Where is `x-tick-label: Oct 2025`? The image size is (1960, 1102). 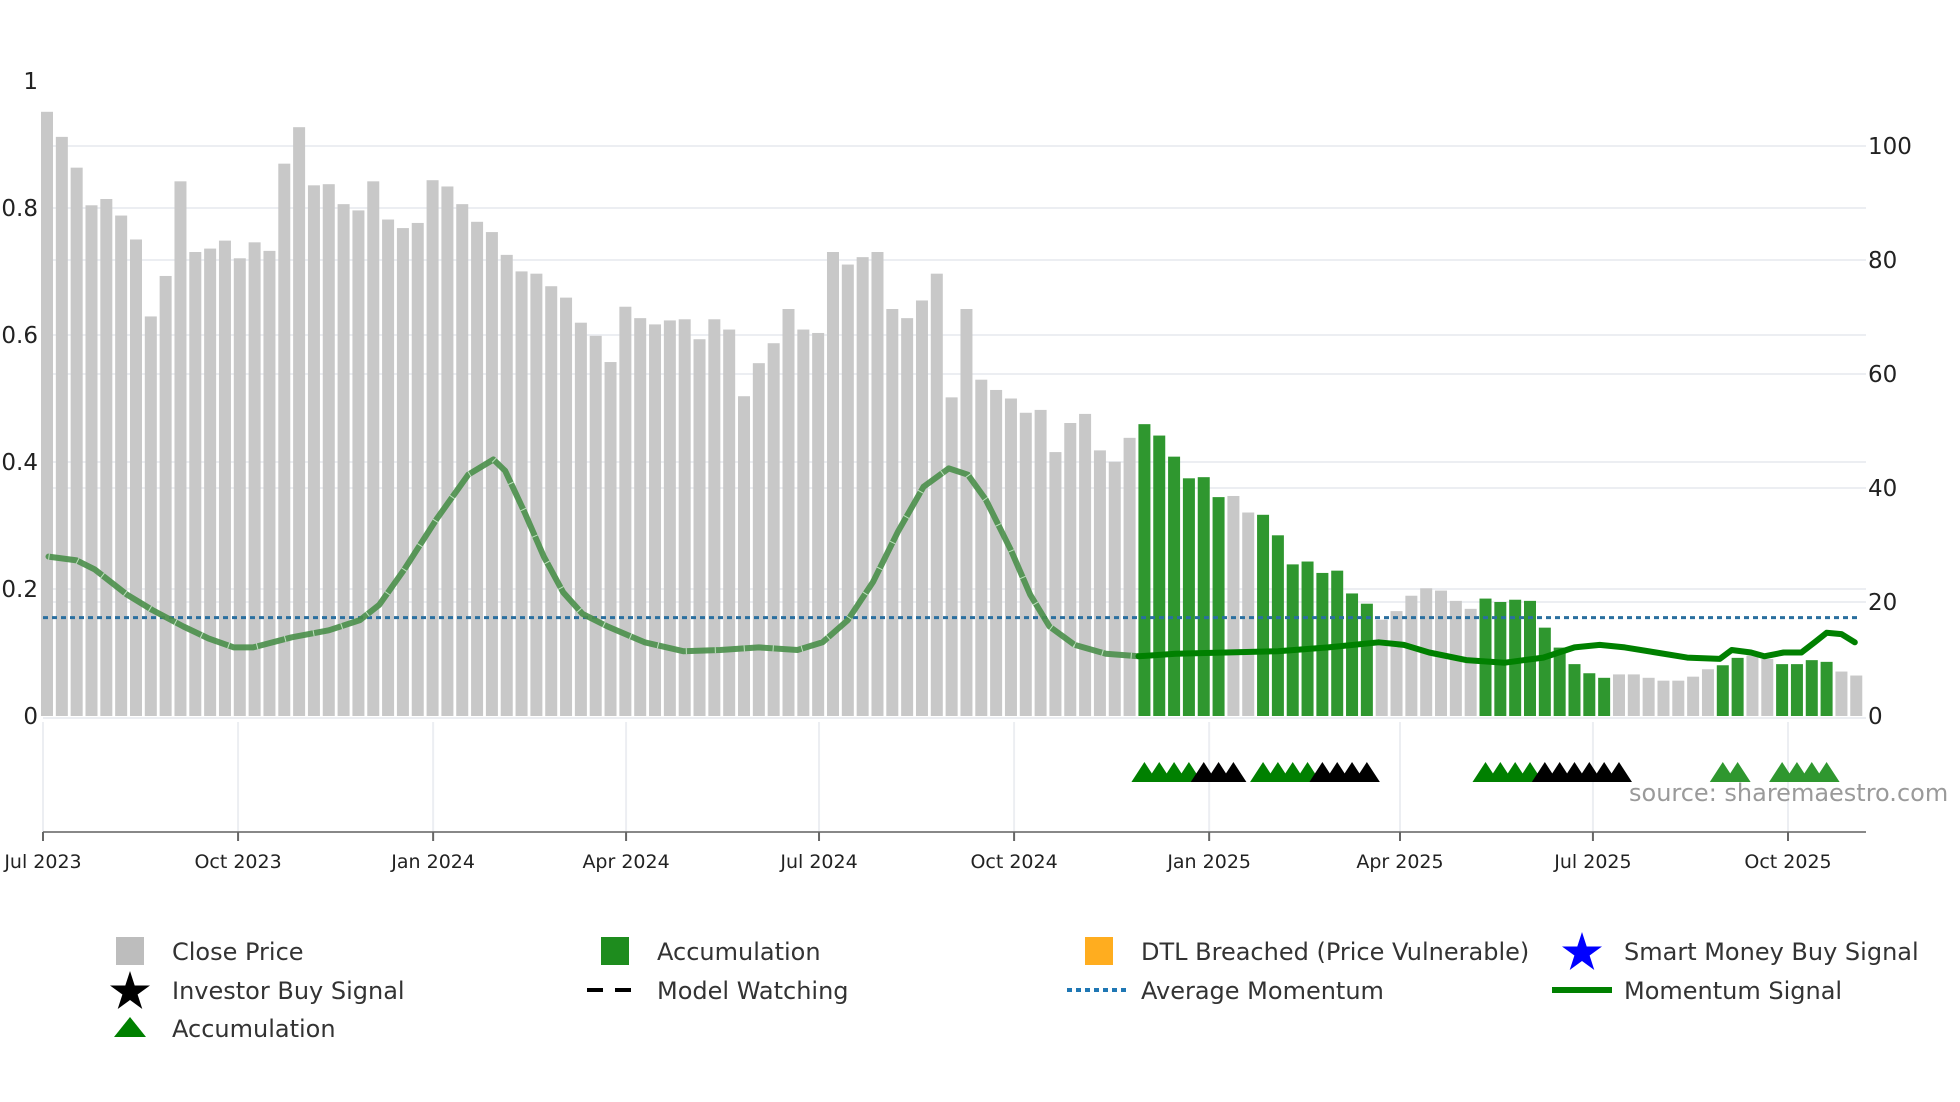
x-tick-label: Oct 2025 is located at coordinates (1787, 862).